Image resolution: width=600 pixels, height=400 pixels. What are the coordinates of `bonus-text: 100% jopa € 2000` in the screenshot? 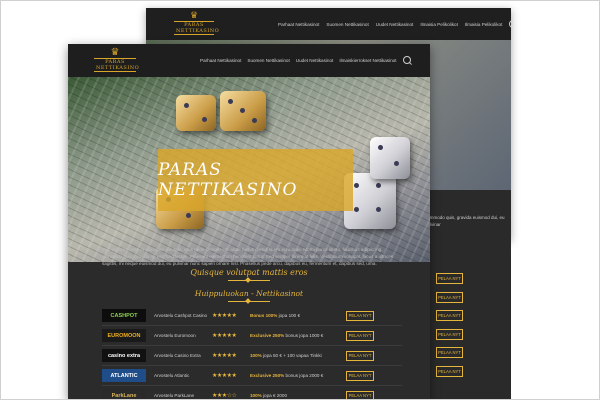 It's located at (269, 395).